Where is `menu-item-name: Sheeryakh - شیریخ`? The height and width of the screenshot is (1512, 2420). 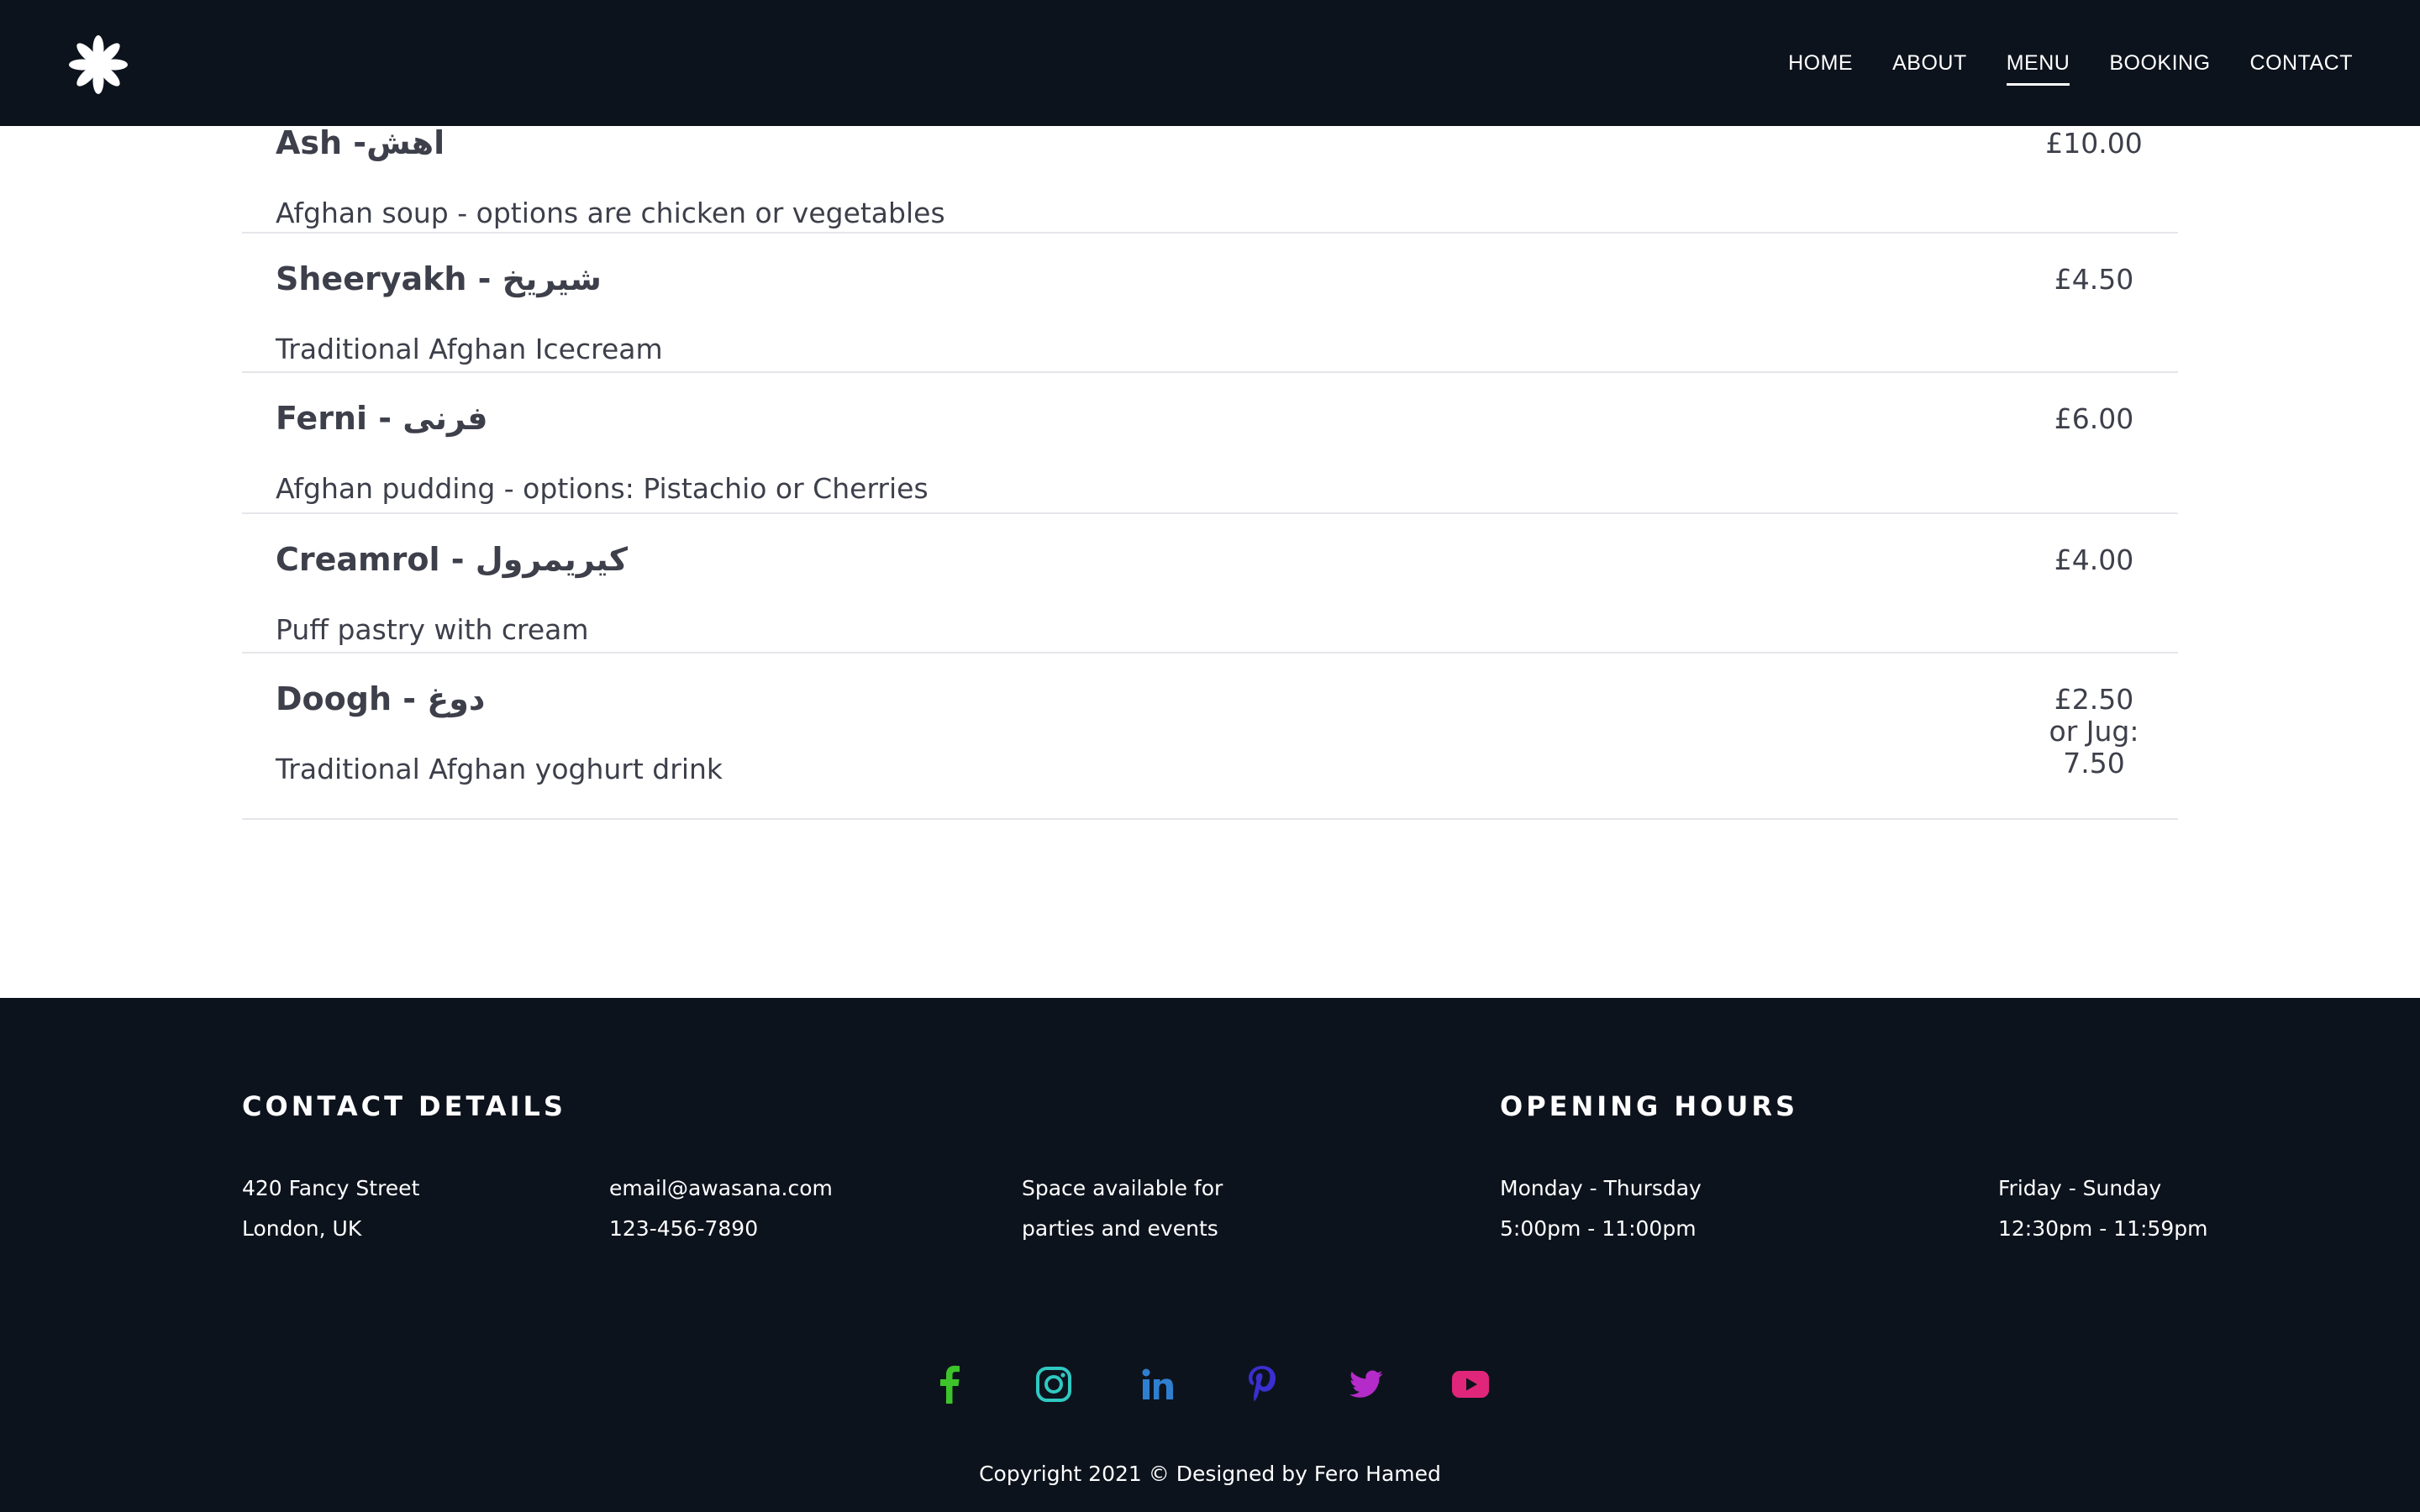
menu-item-name: Sheeryakh - شیریخ is located at coordinates (439, 278).